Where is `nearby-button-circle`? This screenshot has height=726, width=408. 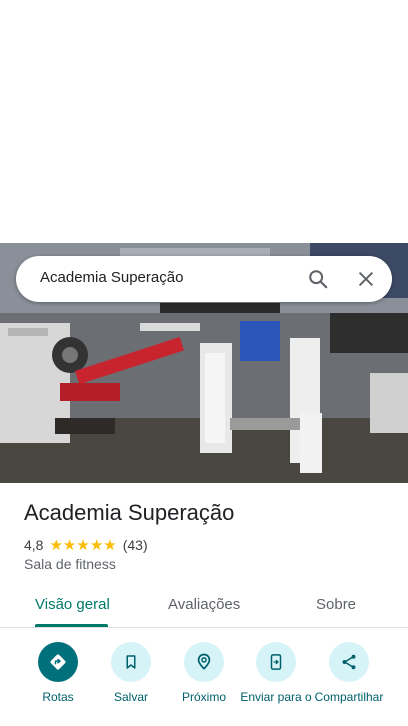 nearby-button-circle is located at coordinates (204, 662).